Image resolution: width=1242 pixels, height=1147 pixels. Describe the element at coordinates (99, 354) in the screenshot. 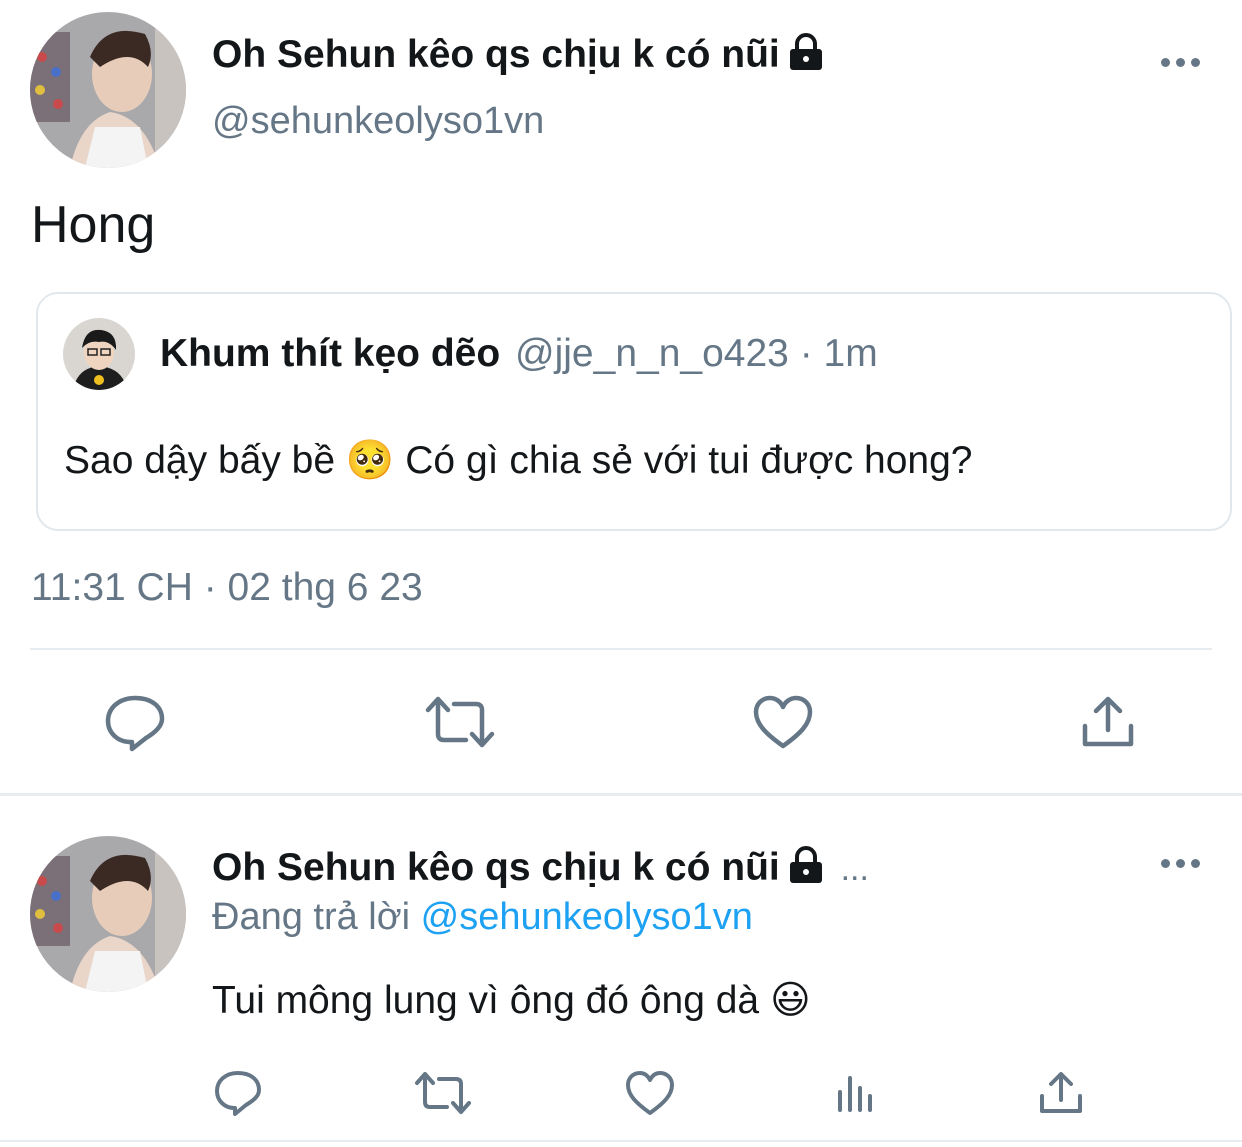

I see `quoted-author-avatar` at that location.